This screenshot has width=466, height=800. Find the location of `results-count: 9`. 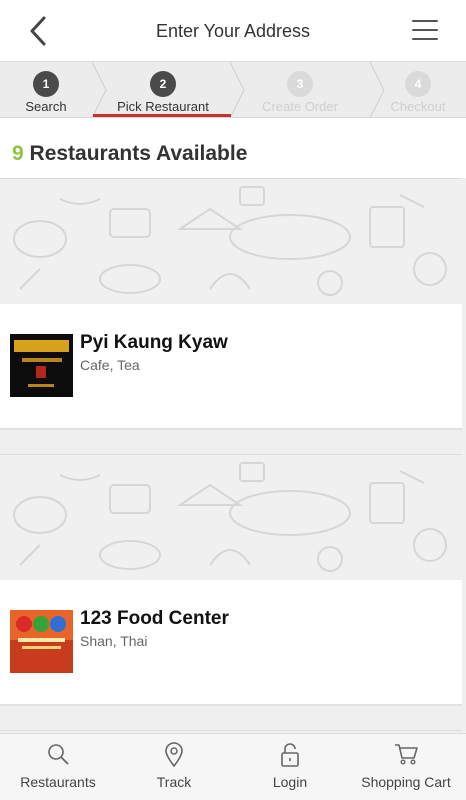

results-count: 9 is located at coordinates (18, 153).